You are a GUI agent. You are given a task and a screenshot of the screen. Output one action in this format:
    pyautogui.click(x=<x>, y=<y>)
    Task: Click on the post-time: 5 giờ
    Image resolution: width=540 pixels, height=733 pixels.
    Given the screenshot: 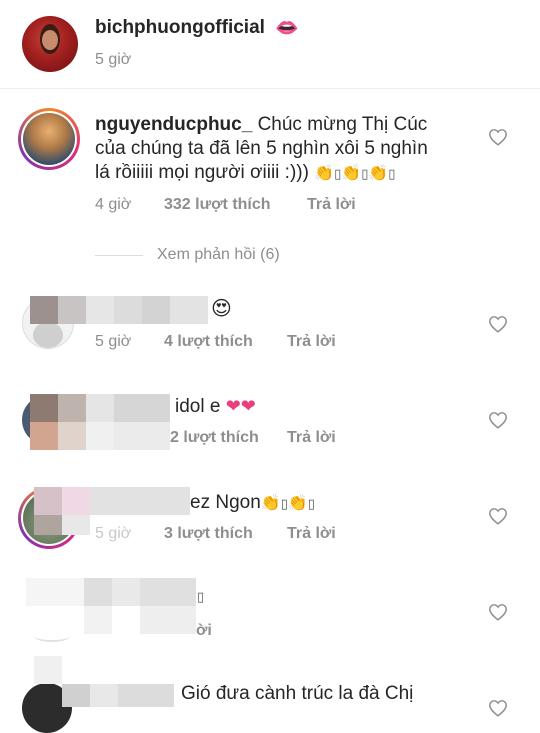 What is the action you would take?
    pyautogui.click(x=113, y=59)
    